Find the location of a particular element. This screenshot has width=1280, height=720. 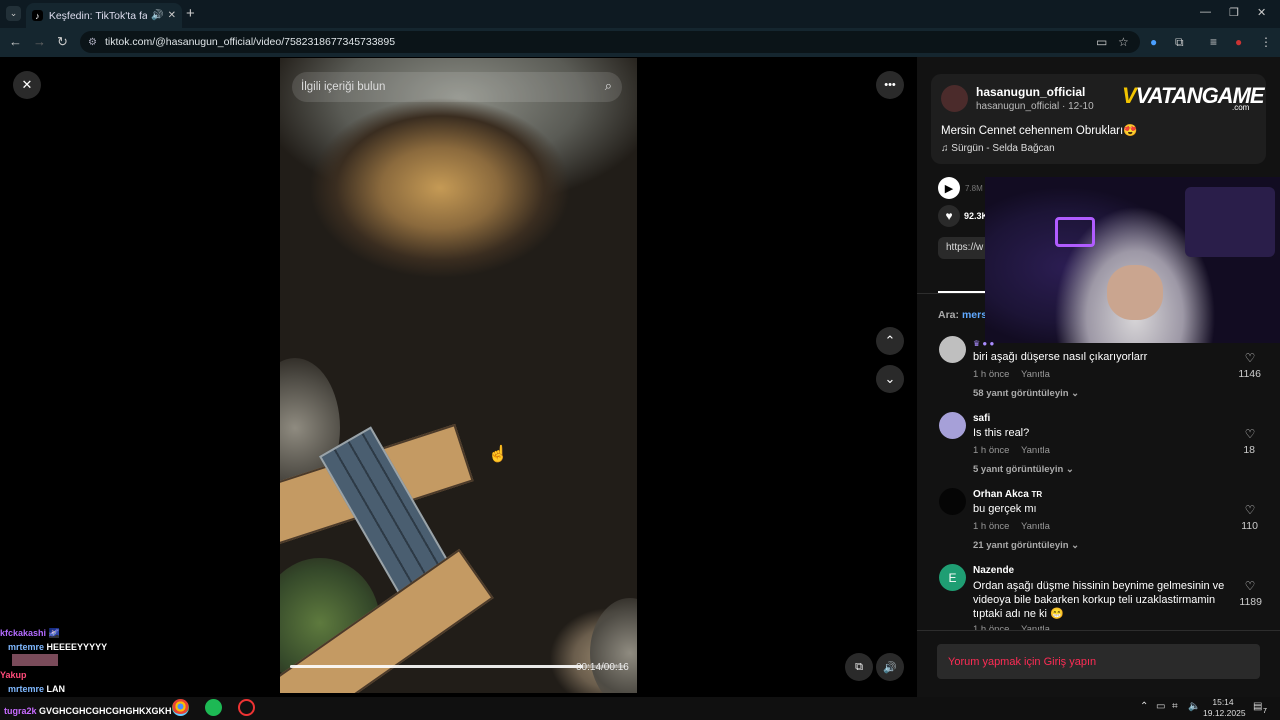

app-icon is located at coordinates (246, 707).